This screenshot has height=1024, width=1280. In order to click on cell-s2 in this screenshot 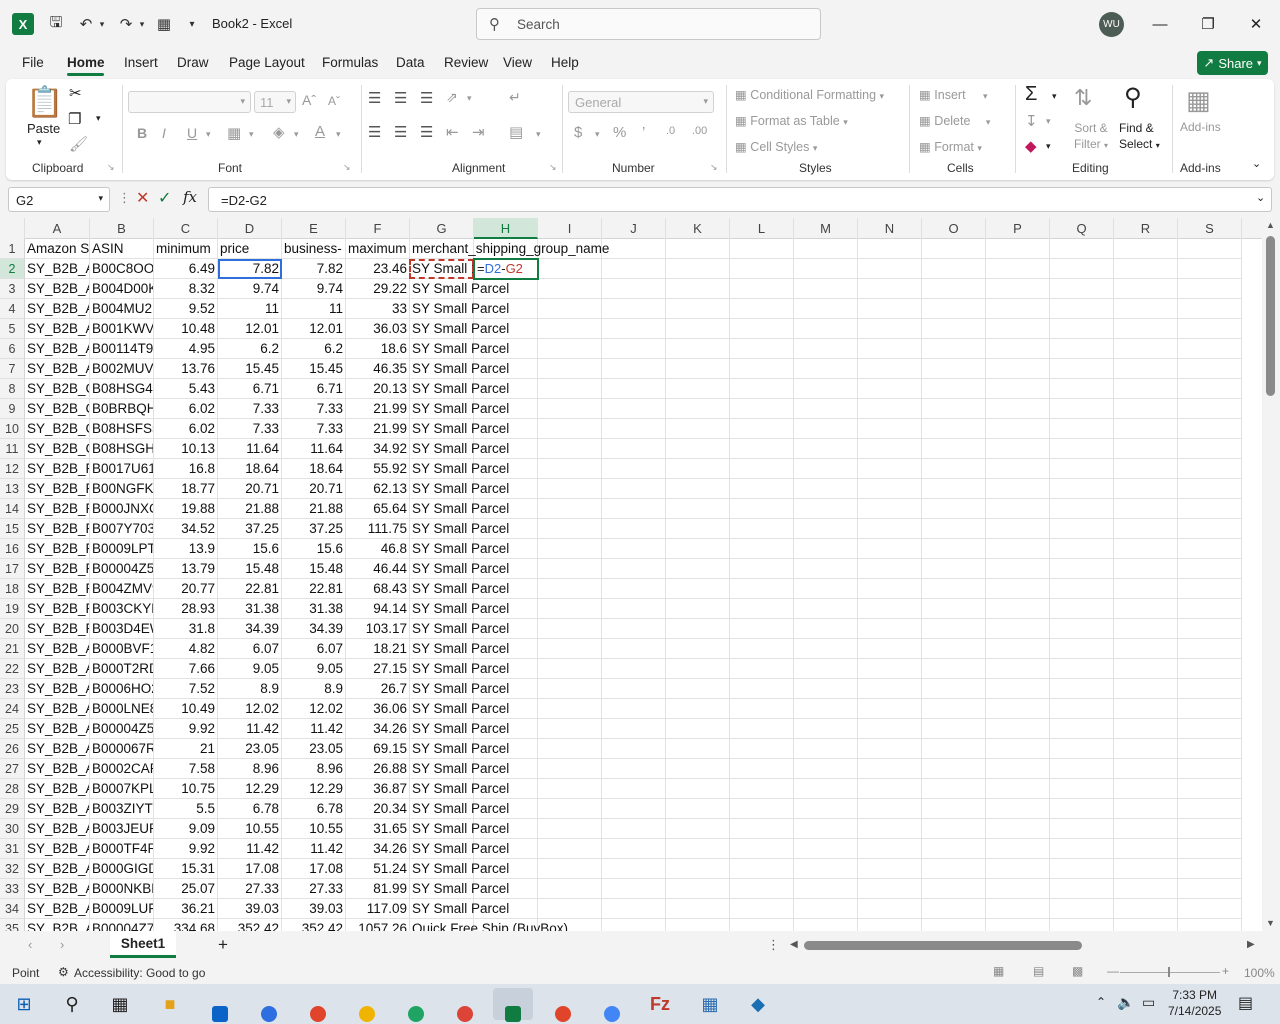, I will do `click(1210, 269)`.